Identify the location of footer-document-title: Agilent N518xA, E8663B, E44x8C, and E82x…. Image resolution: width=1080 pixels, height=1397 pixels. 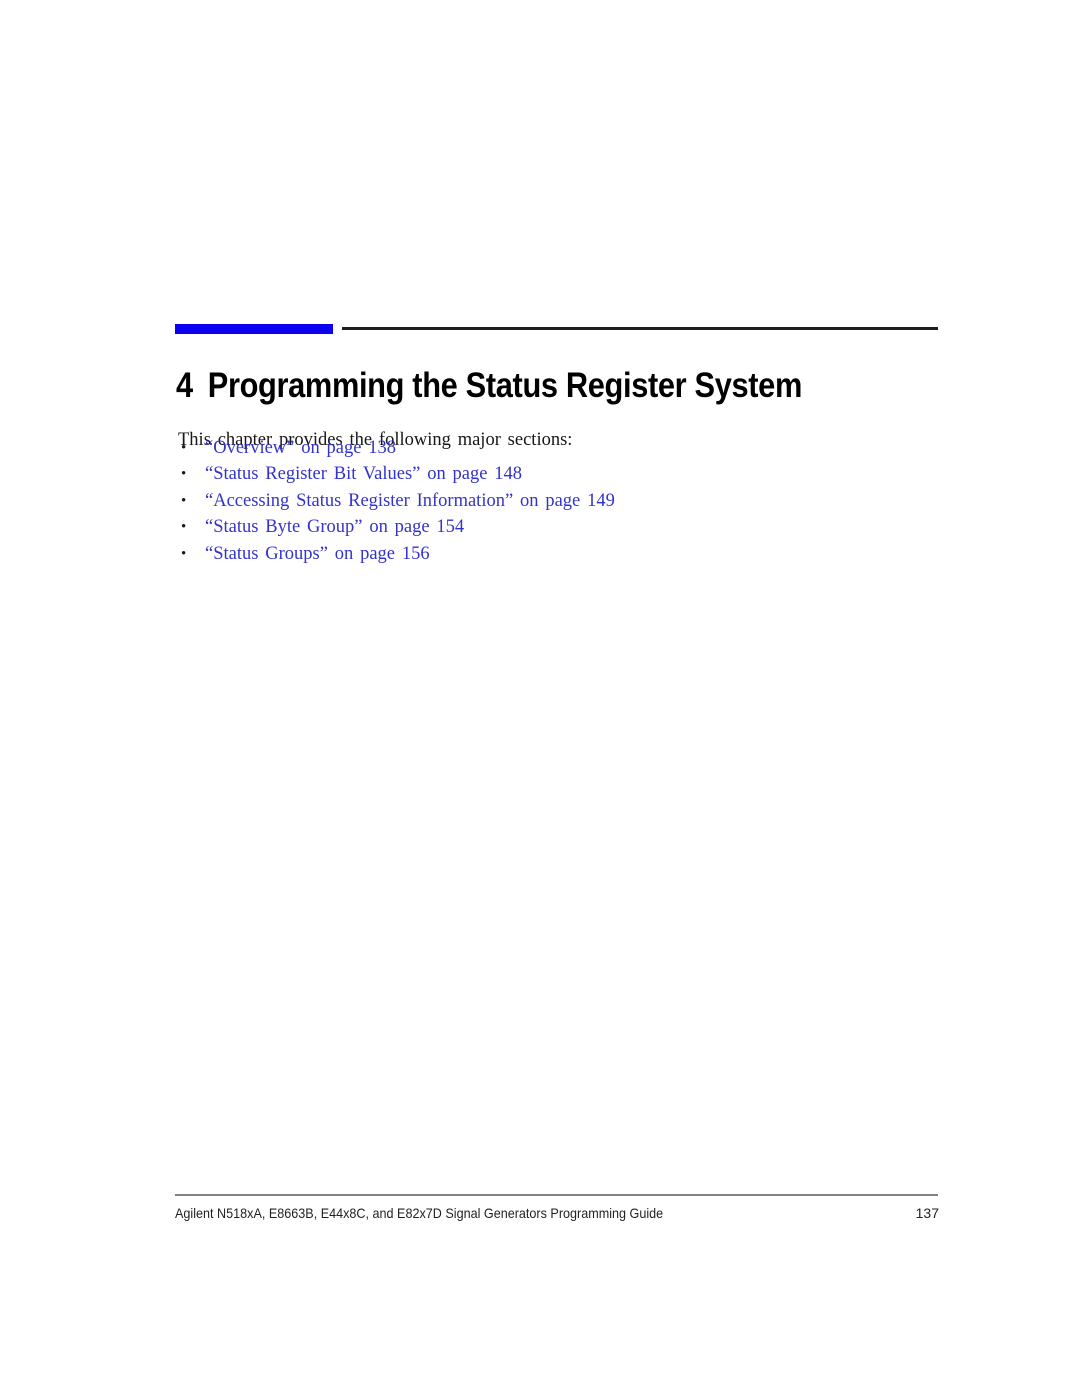
(419, 1213).